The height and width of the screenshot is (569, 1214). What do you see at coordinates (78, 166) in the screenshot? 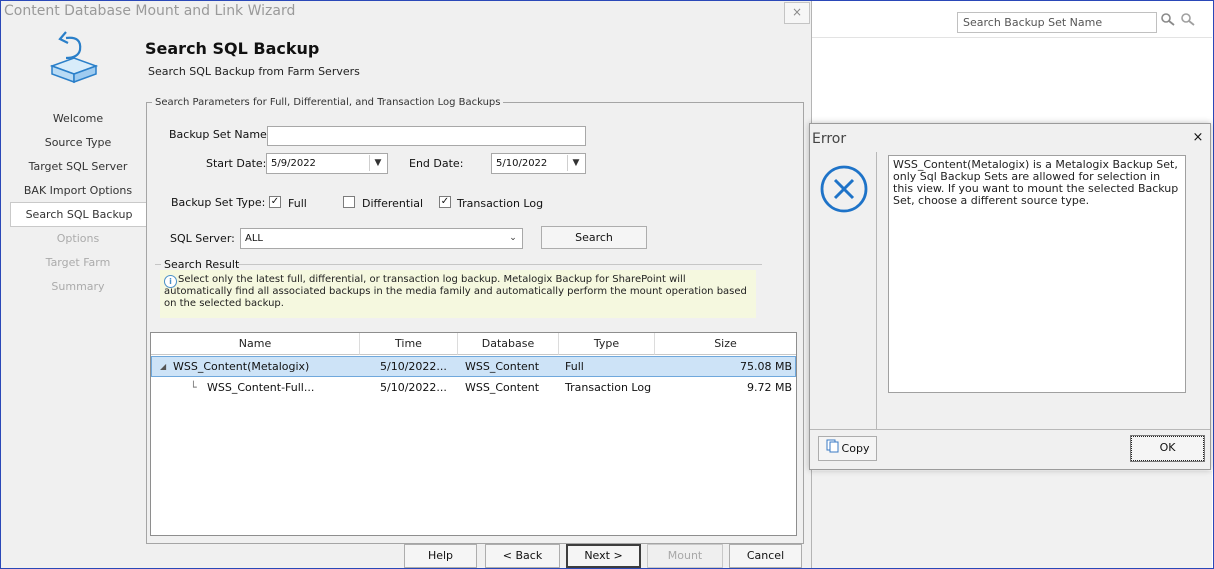
I see `nav-item-target-sql-server: Target SQL Server` at bounding box center [78, 166].